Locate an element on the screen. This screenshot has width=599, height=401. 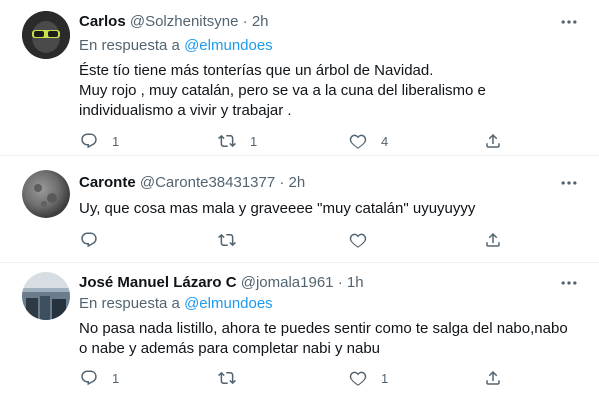
tweet-header: José Manuel Lázaro C @jomala1961 · 1h is located at coordinates (221, 282).